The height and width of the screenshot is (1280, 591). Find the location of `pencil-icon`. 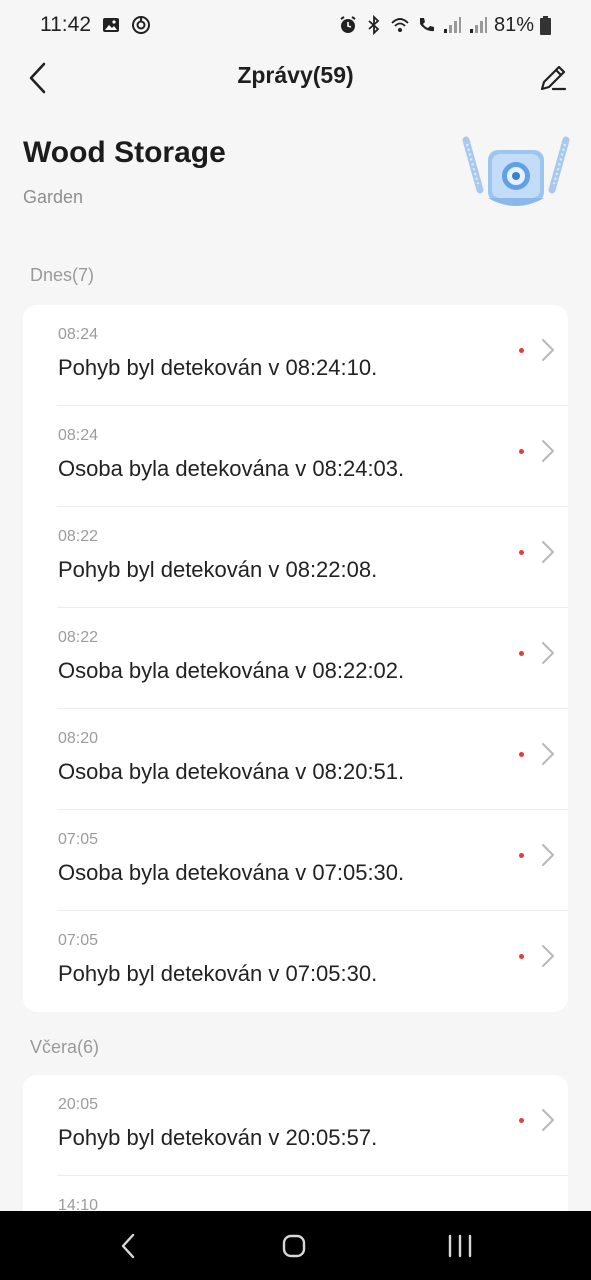

pencil-icon is located at coordinates (553, 78).